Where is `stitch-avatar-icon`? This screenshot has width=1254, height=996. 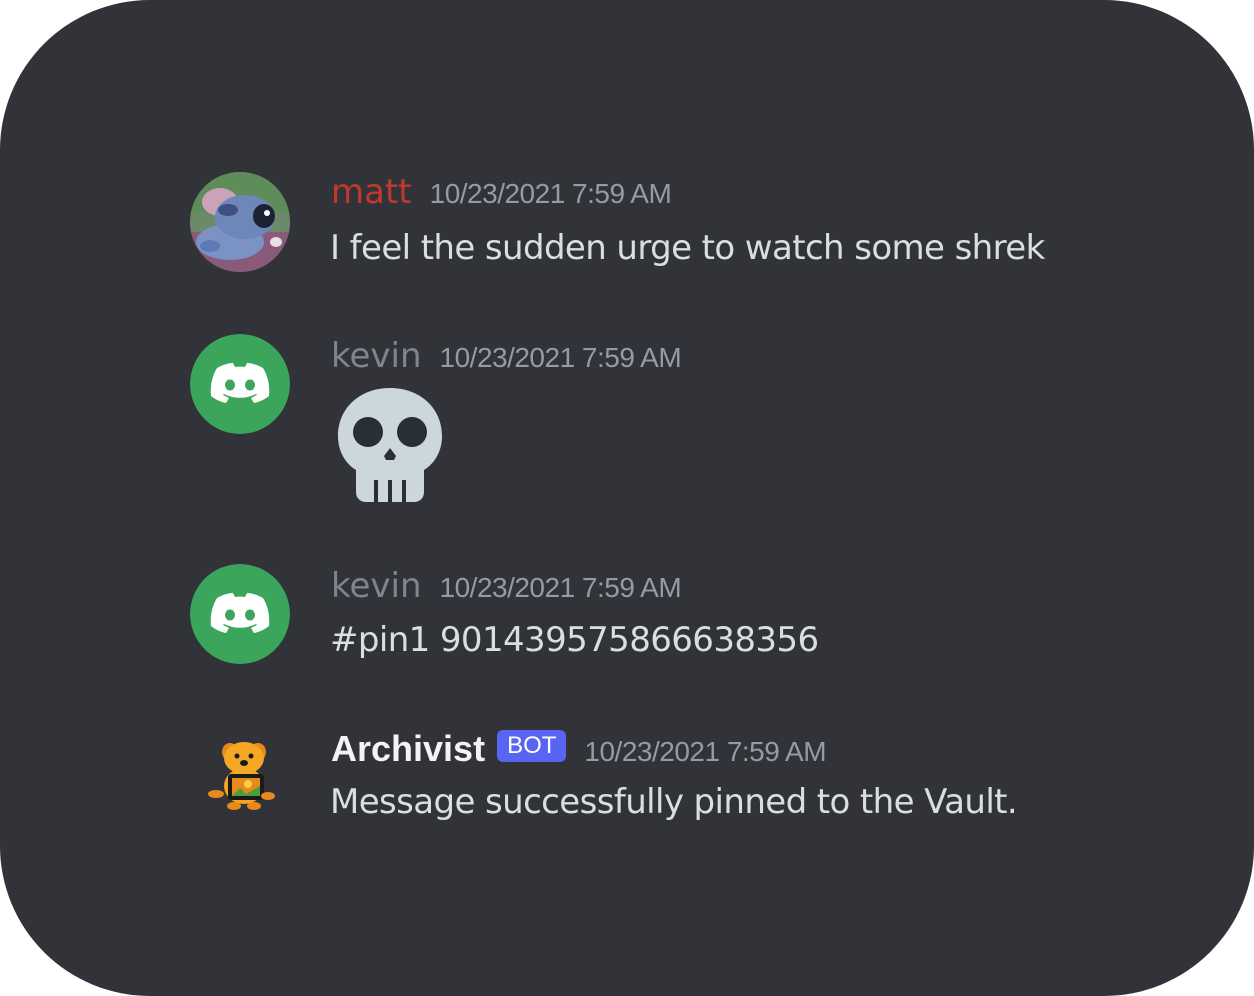
stitch-avatar-icon is located at coordinates (240, 222).